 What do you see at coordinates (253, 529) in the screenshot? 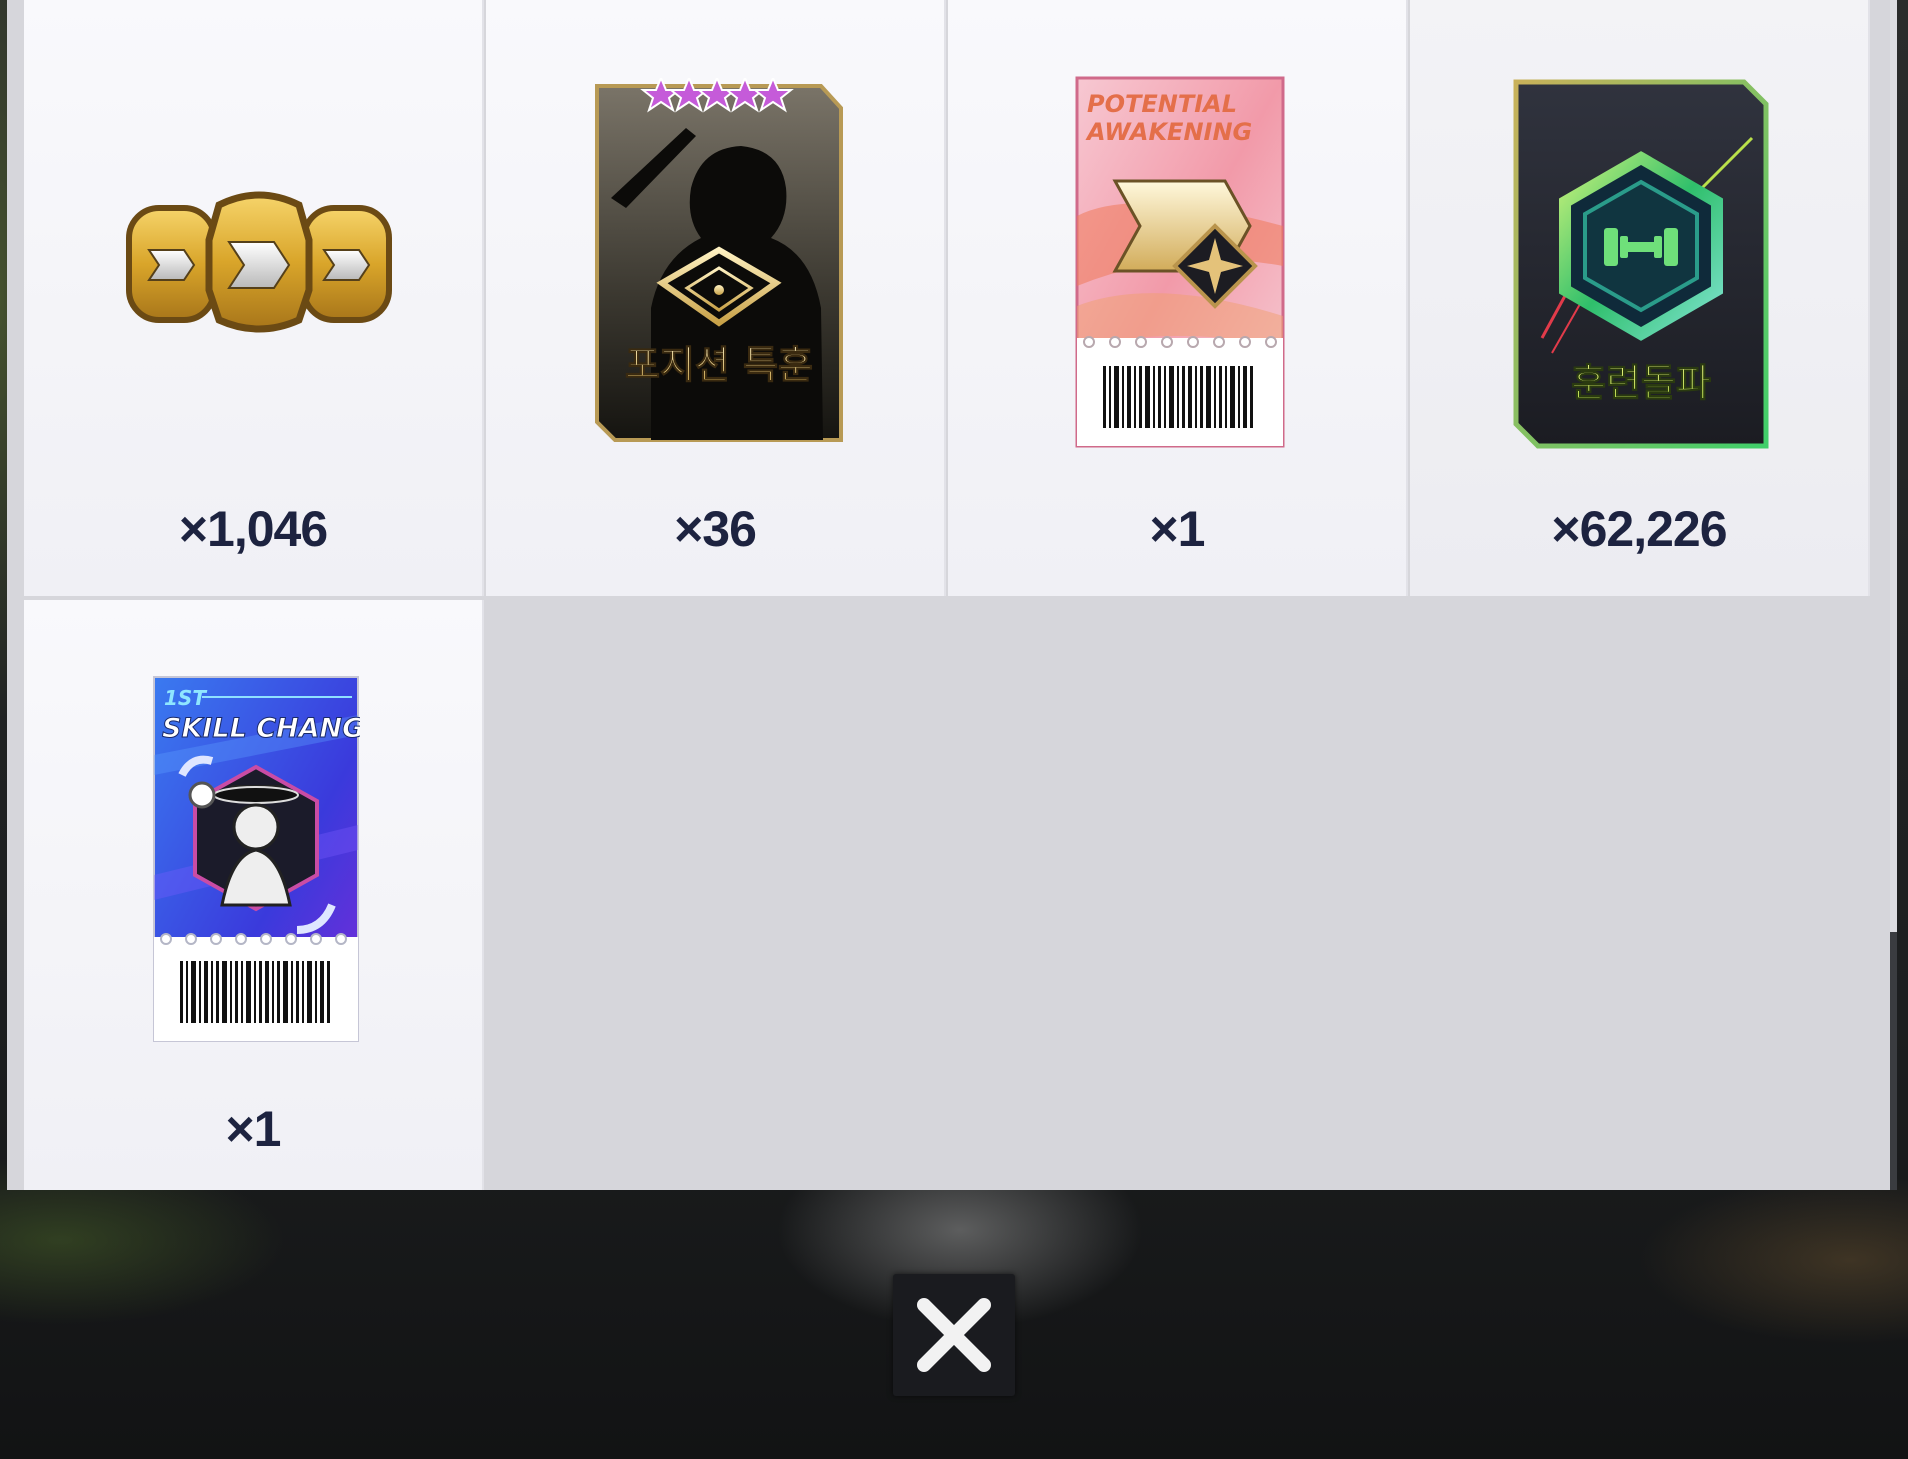
I see `reward-quantity: ×1,046` at bounding box center [253, 529].